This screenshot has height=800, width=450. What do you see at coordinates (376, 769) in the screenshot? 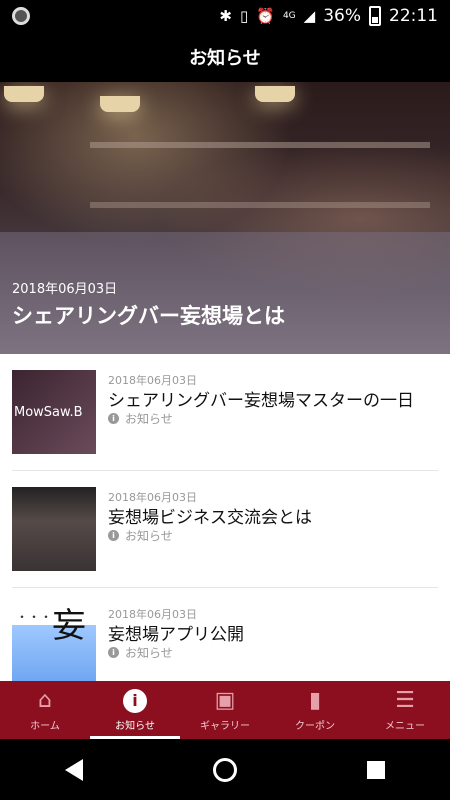
I see `recent-apps-icon` at bounding box center [376, 769].